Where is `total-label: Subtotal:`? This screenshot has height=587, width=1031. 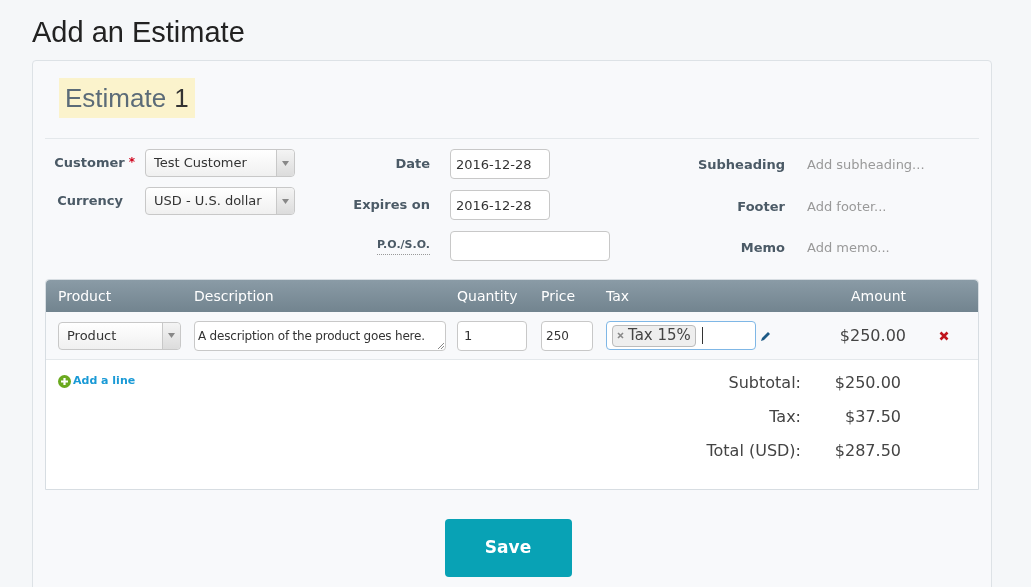
total-label: Subtotal: is located at coordinates (764, 382).